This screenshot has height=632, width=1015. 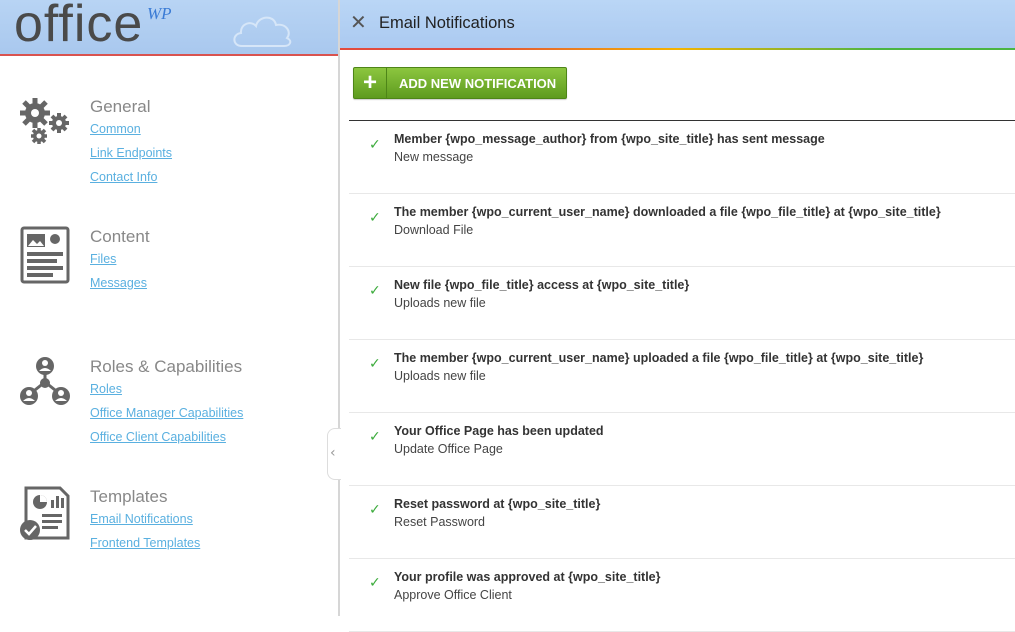 I want to click on link-roles: Roles, so click(x=106, y=389).